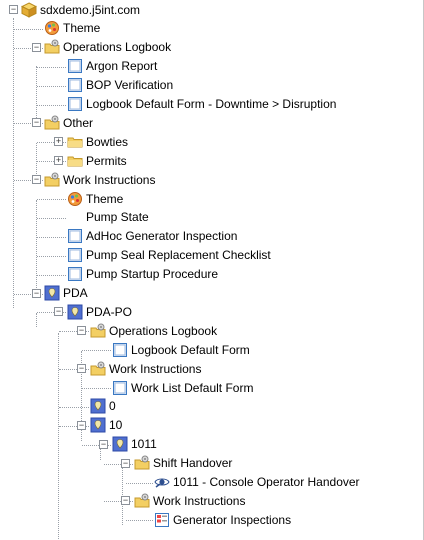 The height and width of the screenshot is (540, 424). I want to click on tree-node-label: Logbook Default Form, so click(190, 349).